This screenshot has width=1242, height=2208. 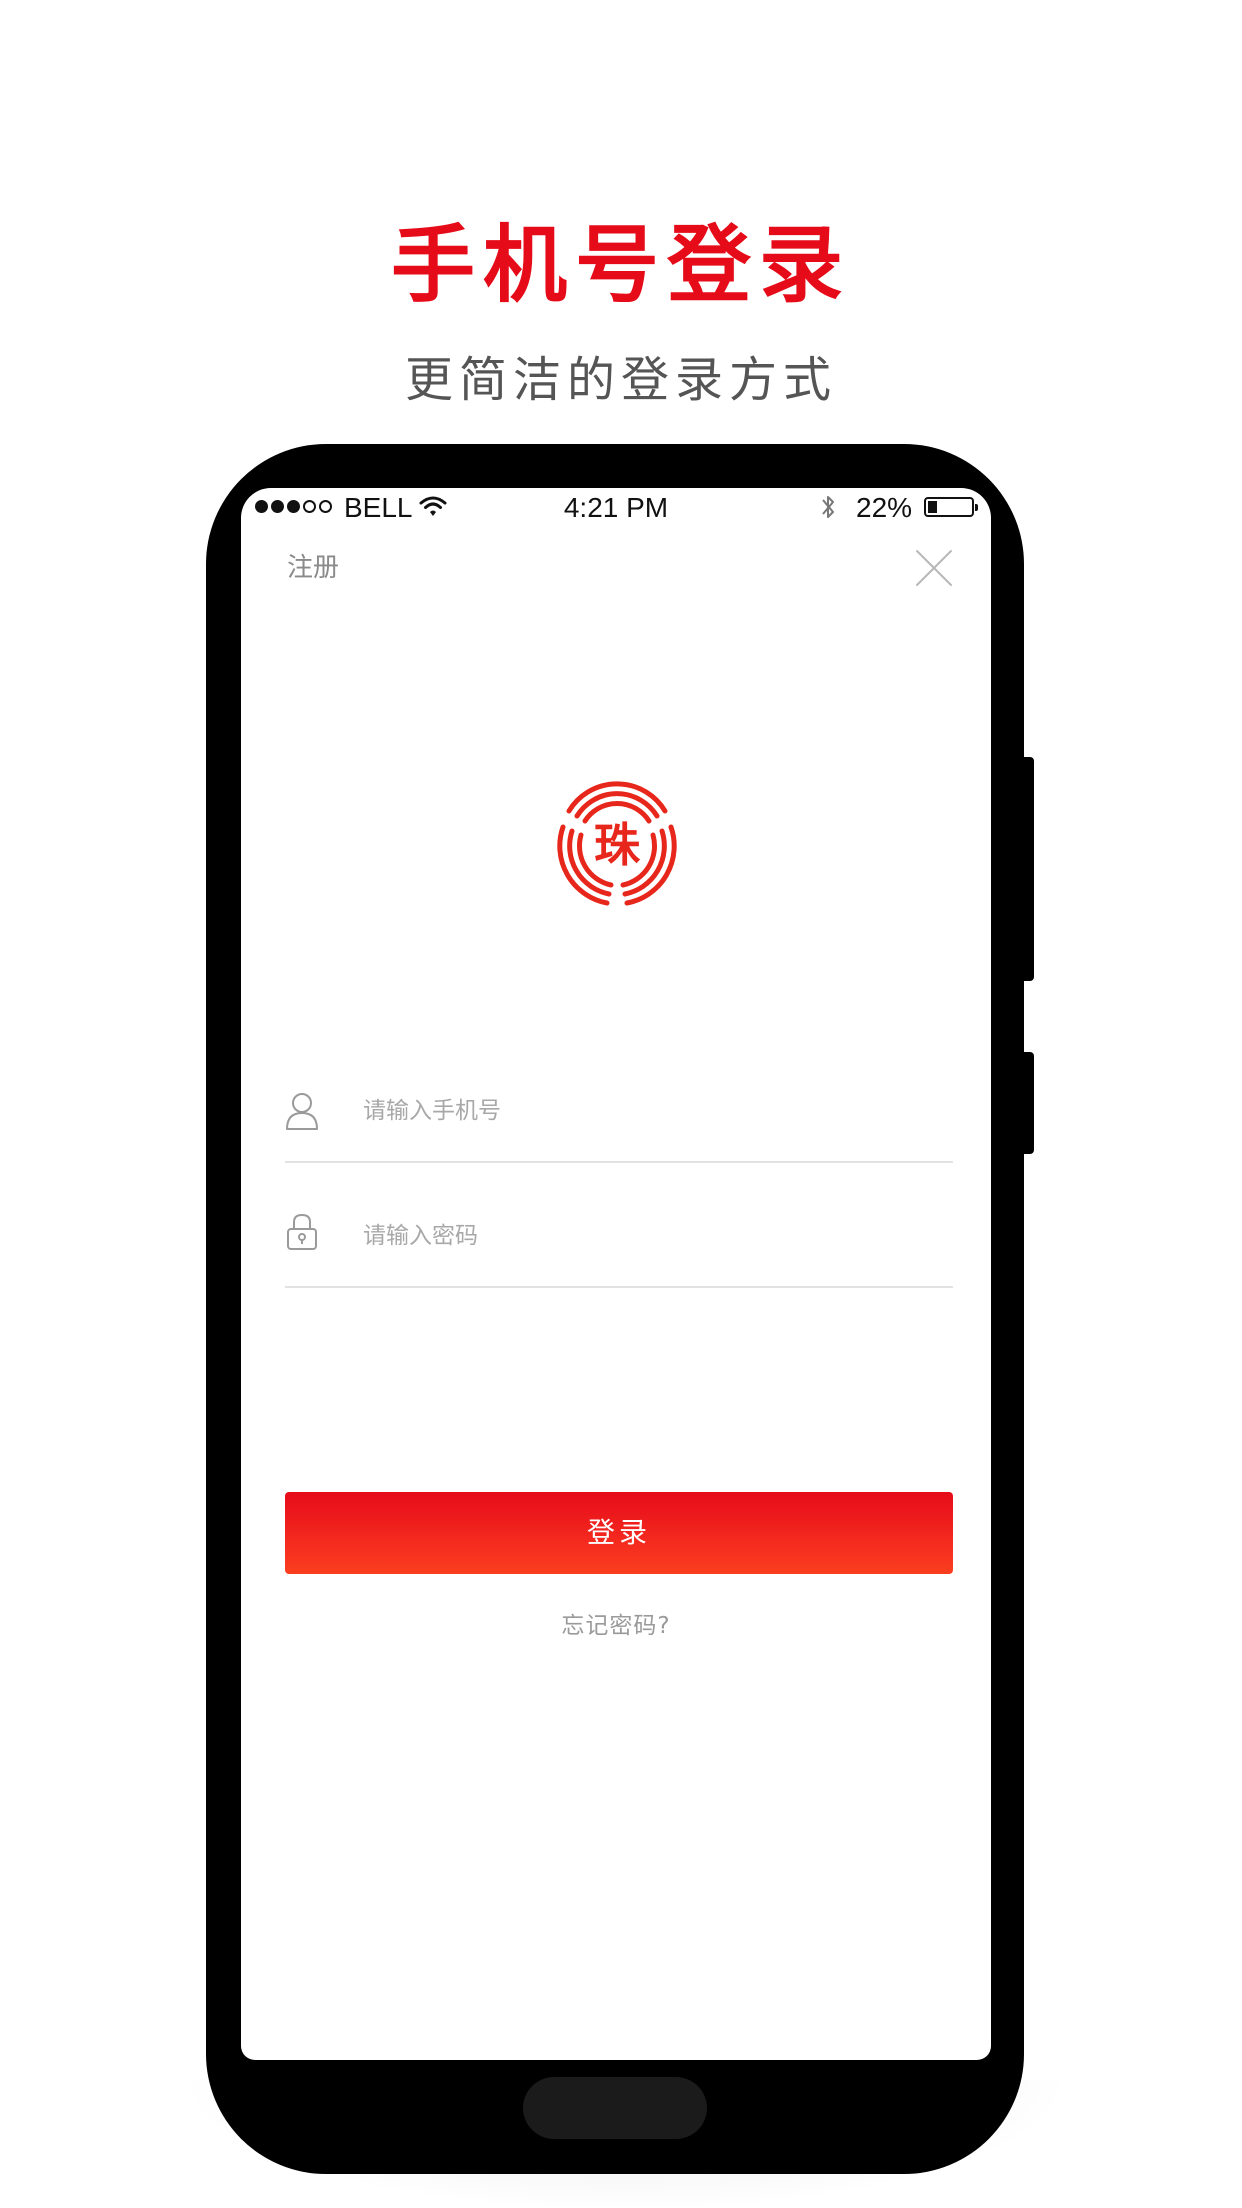 I want to click on promo-title: 手机号登录, so click(x=620, y=265).